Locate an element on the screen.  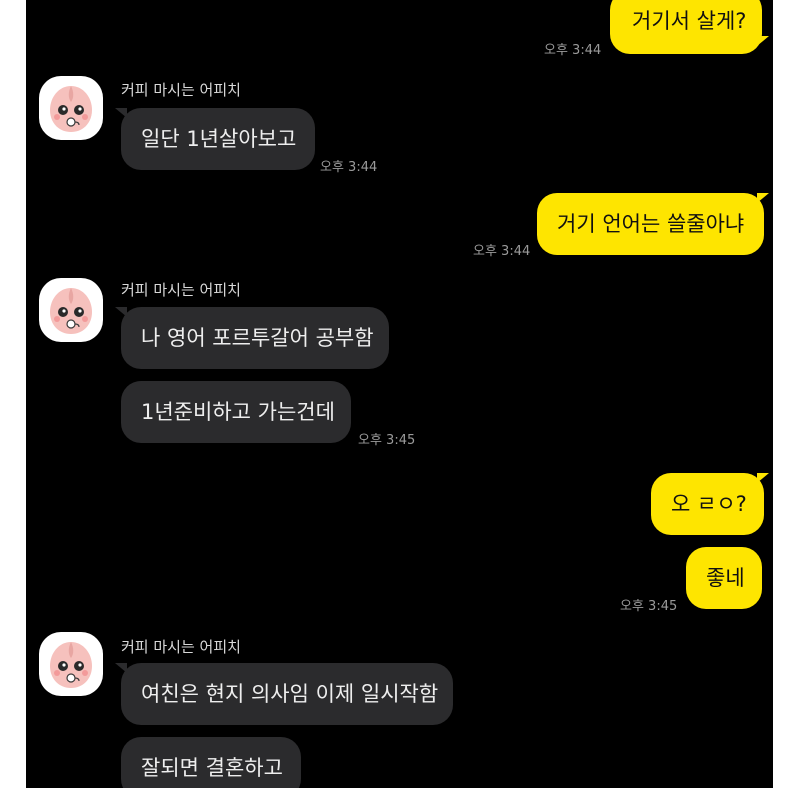
message-text: 1년준비하고 가는건데 is located at coordinates (238, 412).